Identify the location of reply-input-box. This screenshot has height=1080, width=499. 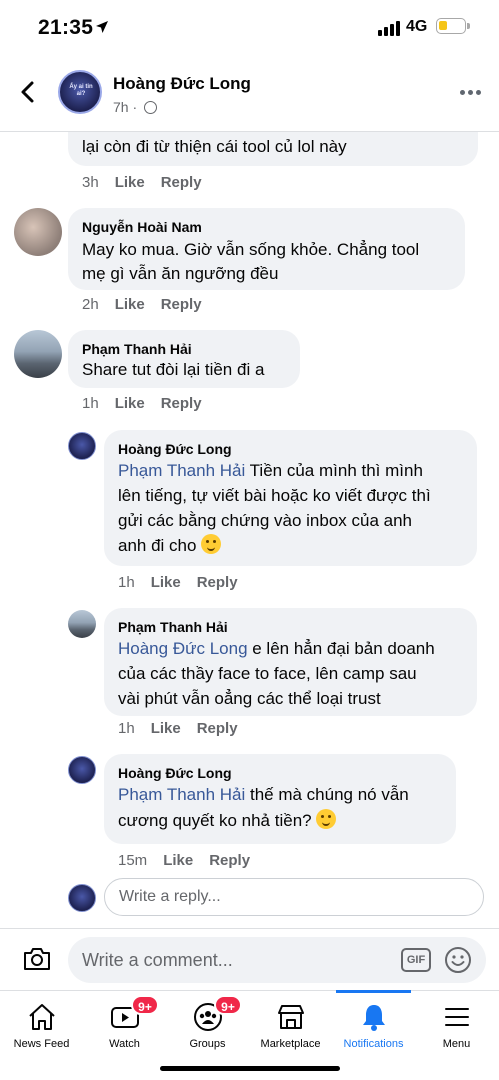
(294, 897).